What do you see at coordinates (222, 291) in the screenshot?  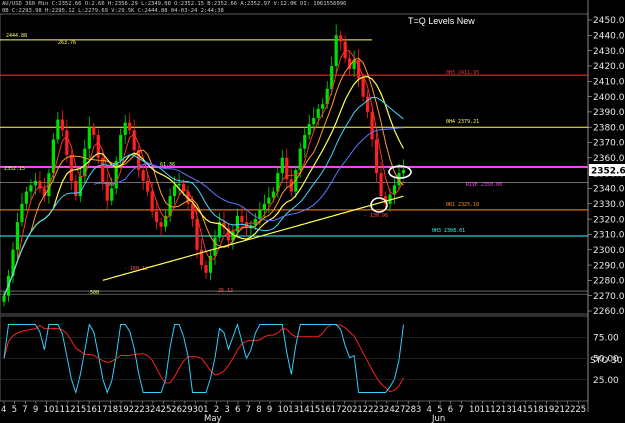 I see `annotation-label: - 25.12` at bounding box center [222, 291].